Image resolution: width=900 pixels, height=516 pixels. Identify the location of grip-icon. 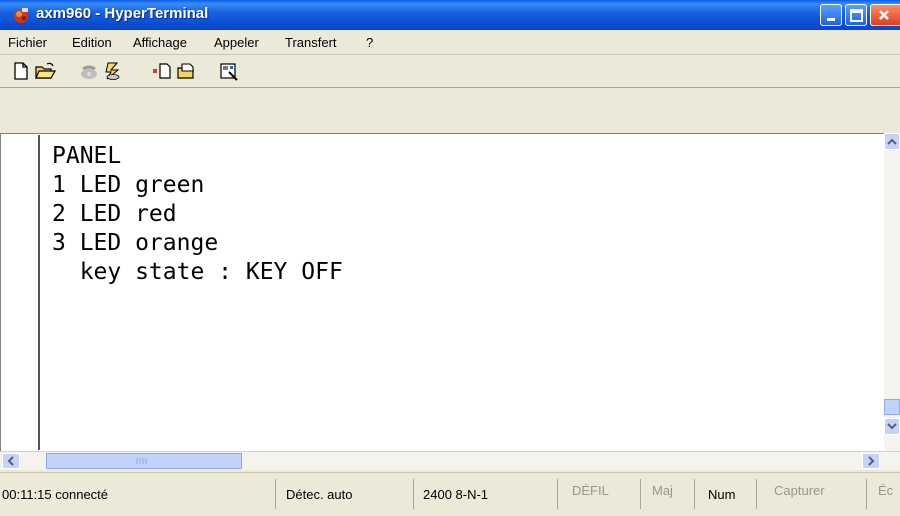
(141, 461).